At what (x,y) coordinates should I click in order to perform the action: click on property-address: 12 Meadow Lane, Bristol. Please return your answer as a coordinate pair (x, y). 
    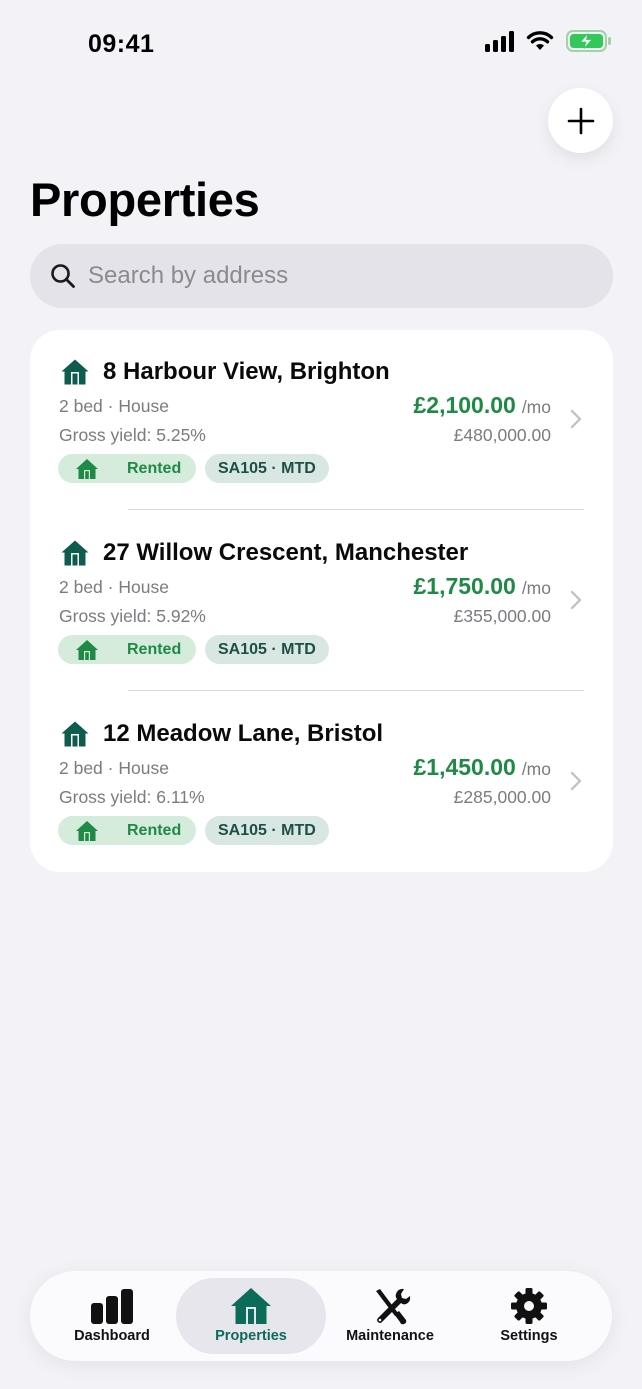
    Looking at the image, I should click on (243, 733).